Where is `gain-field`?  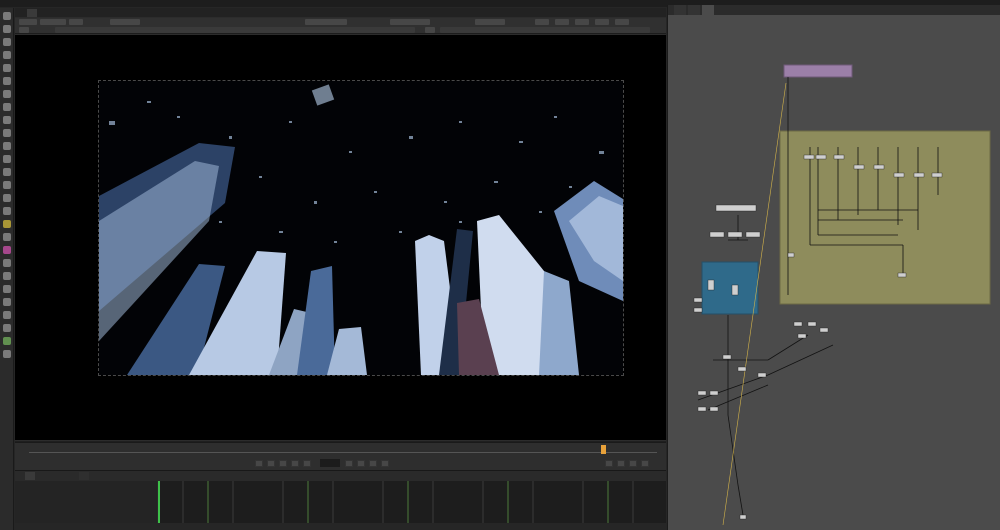
gain-field is located at coordinates (24, 30).